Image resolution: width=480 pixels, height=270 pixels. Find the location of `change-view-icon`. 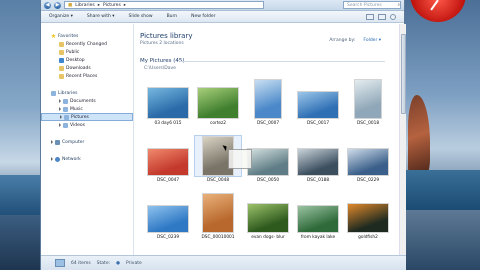

change-view-icon is located at coordinates (370, 16).